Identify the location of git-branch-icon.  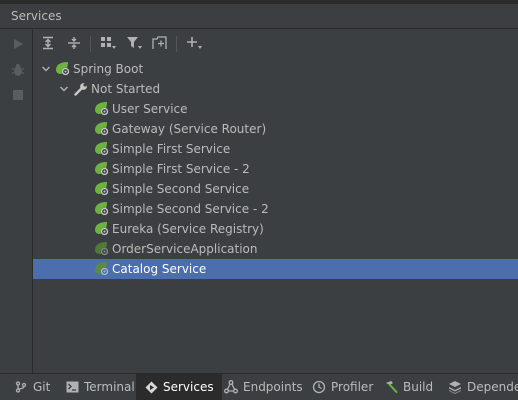
(21, 387).